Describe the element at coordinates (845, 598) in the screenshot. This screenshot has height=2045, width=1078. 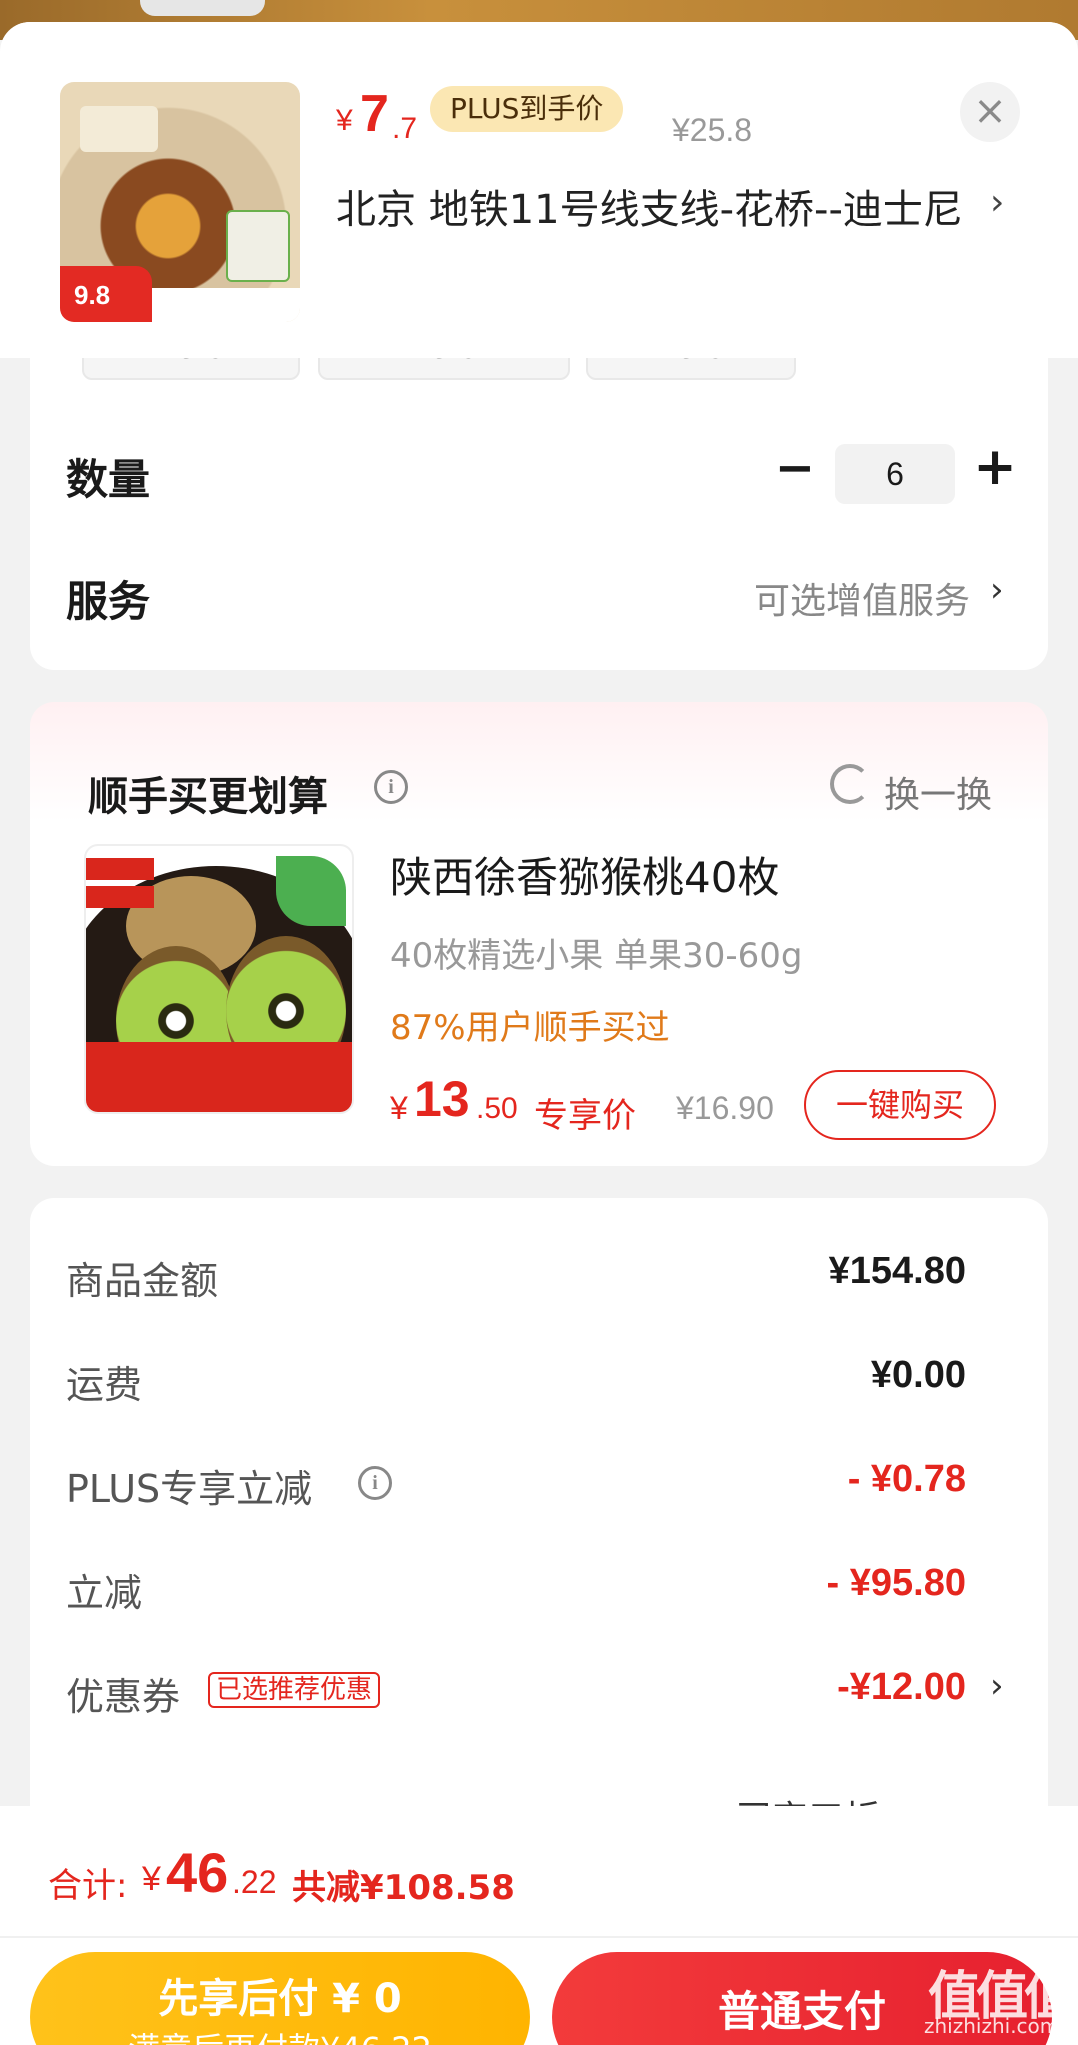
I see `service-selector: 可选增值服务` at that location.